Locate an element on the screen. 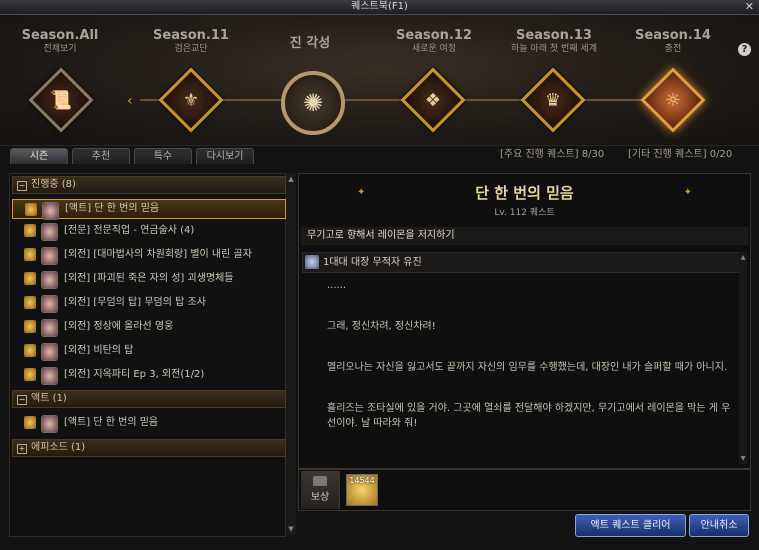 This screenshot has width=759, height=550. season-14: Season.14 충전 is located at coordinates (673, 35).